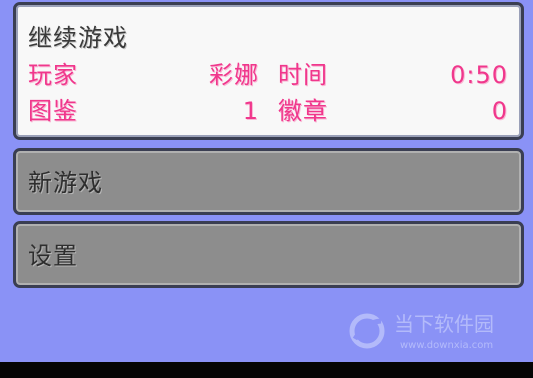 This screenshot has height=378, width=533. What do you see at coordinates (250, 111) in the screenshot?
I see `pokedex-count: 1` at bounding box center [250, 111].